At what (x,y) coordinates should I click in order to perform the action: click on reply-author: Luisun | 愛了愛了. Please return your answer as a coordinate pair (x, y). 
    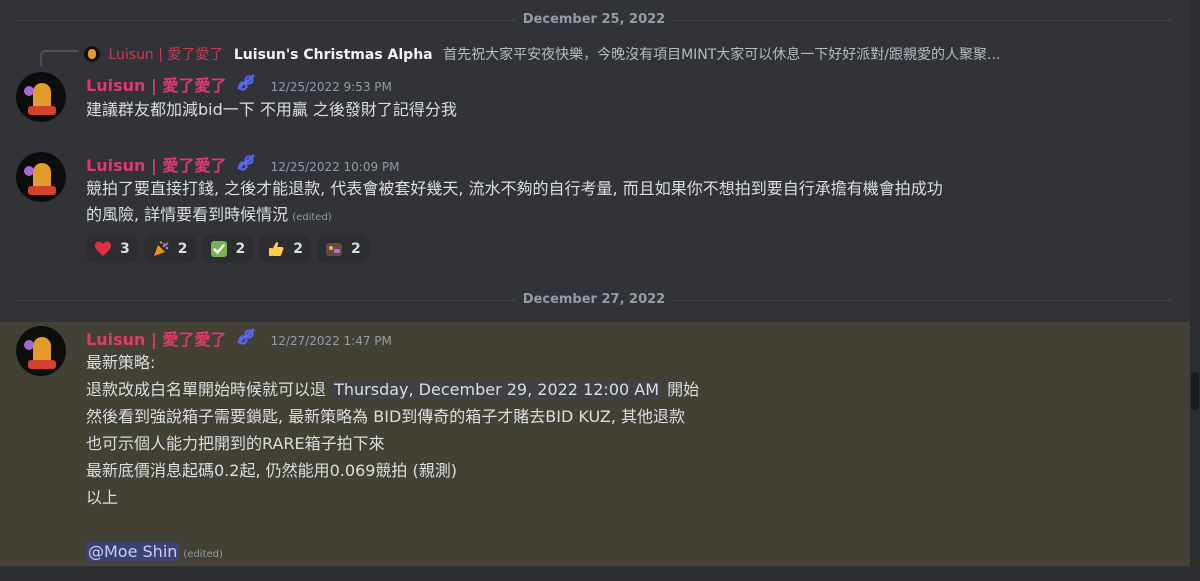
    Looking at the image, I should click on (165, 55).